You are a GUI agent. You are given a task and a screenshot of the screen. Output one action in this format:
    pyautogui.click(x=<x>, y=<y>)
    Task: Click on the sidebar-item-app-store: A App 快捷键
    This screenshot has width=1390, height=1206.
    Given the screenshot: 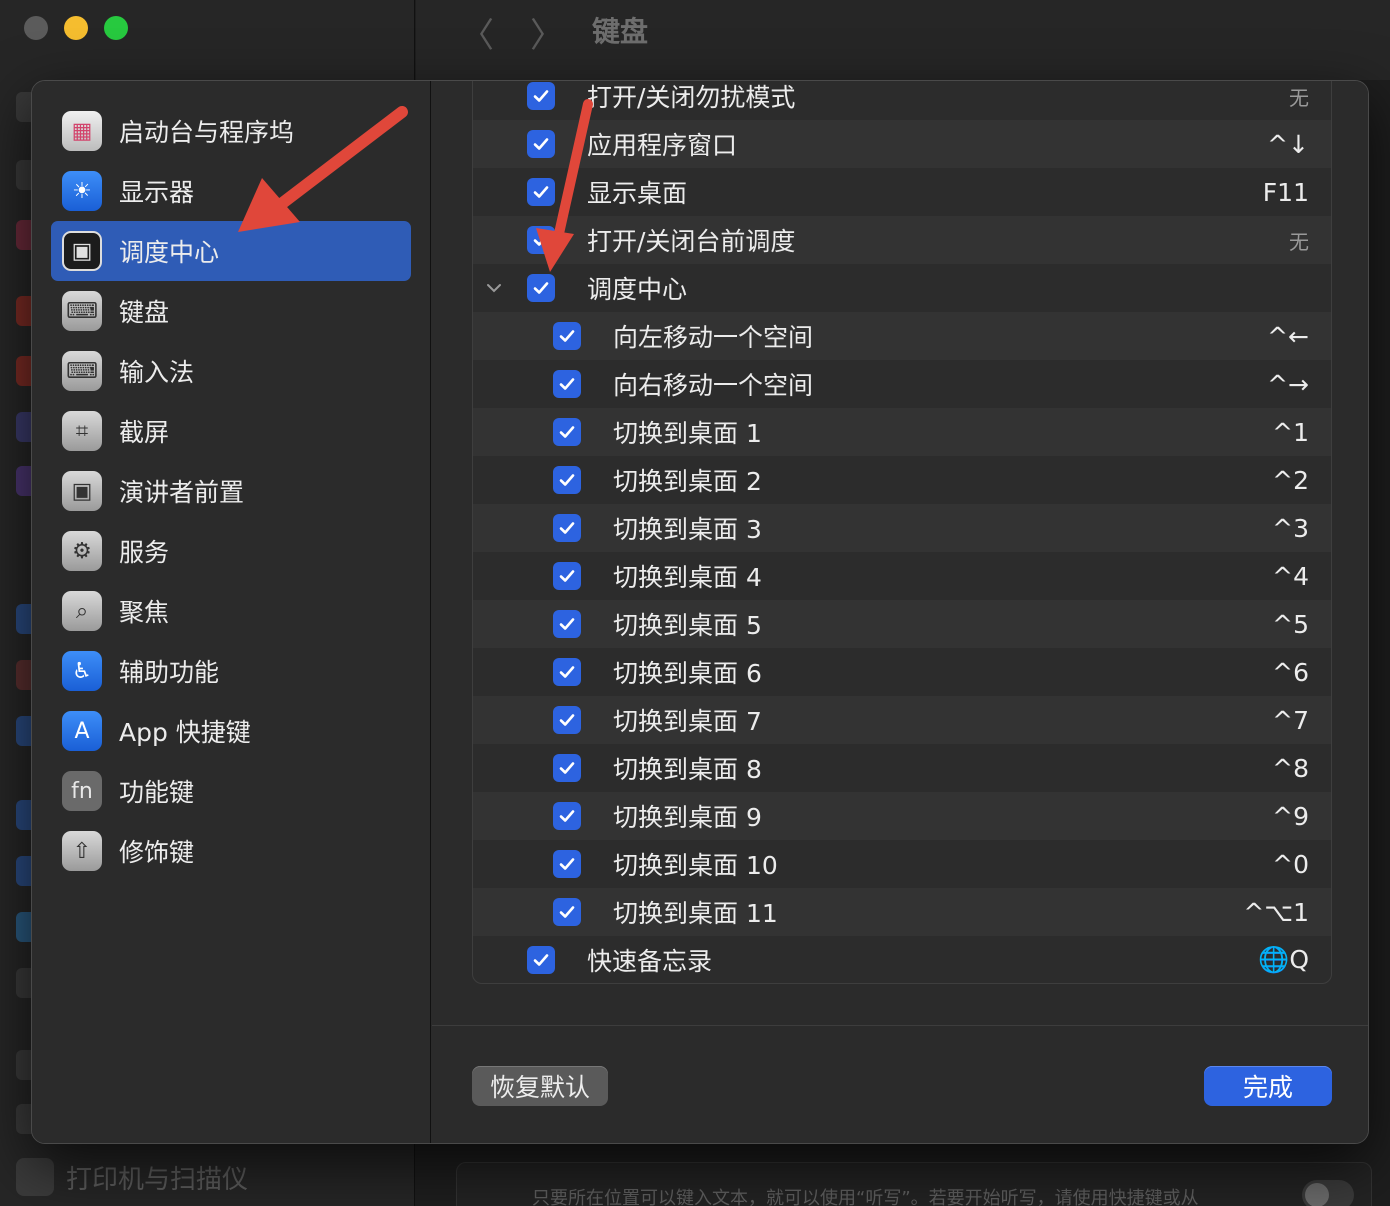 What is the action you would take?
    pyautogui.click(x=231, y=731)
    